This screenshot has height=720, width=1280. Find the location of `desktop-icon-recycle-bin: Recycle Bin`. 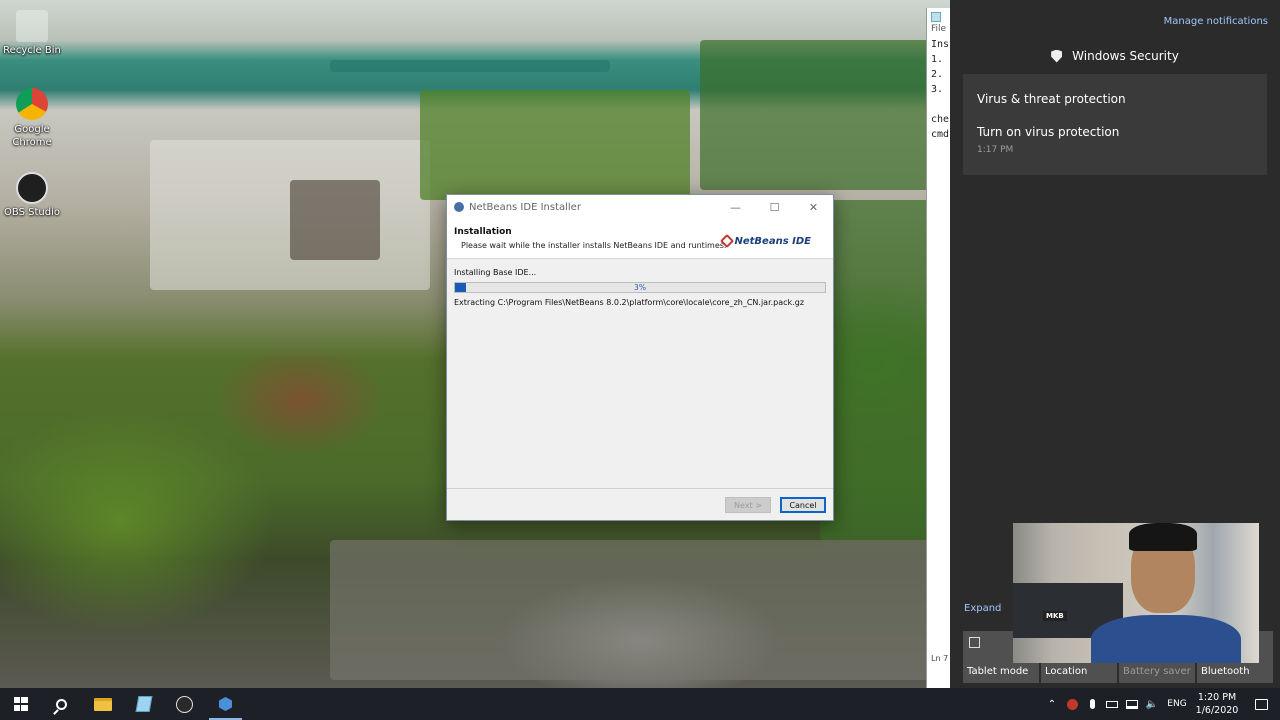

desktop-icon-recycle-bin: Recycle Bin is located at coordinates (32, 33).